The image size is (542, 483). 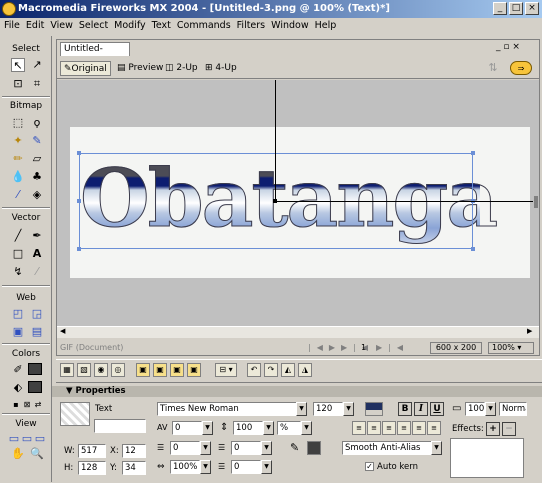 What do you see at coordinates (434, 428) in the screenshot?
I see `vertical-text-icon: ≡` at bounding box center [434, 428].